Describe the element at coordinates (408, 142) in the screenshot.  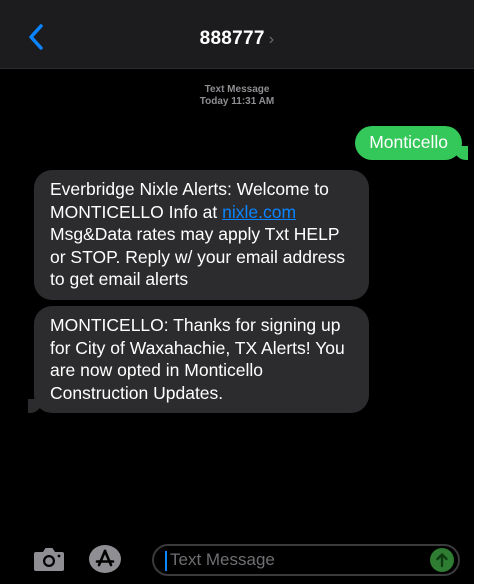
I see `message-text: Monticello` at that location.